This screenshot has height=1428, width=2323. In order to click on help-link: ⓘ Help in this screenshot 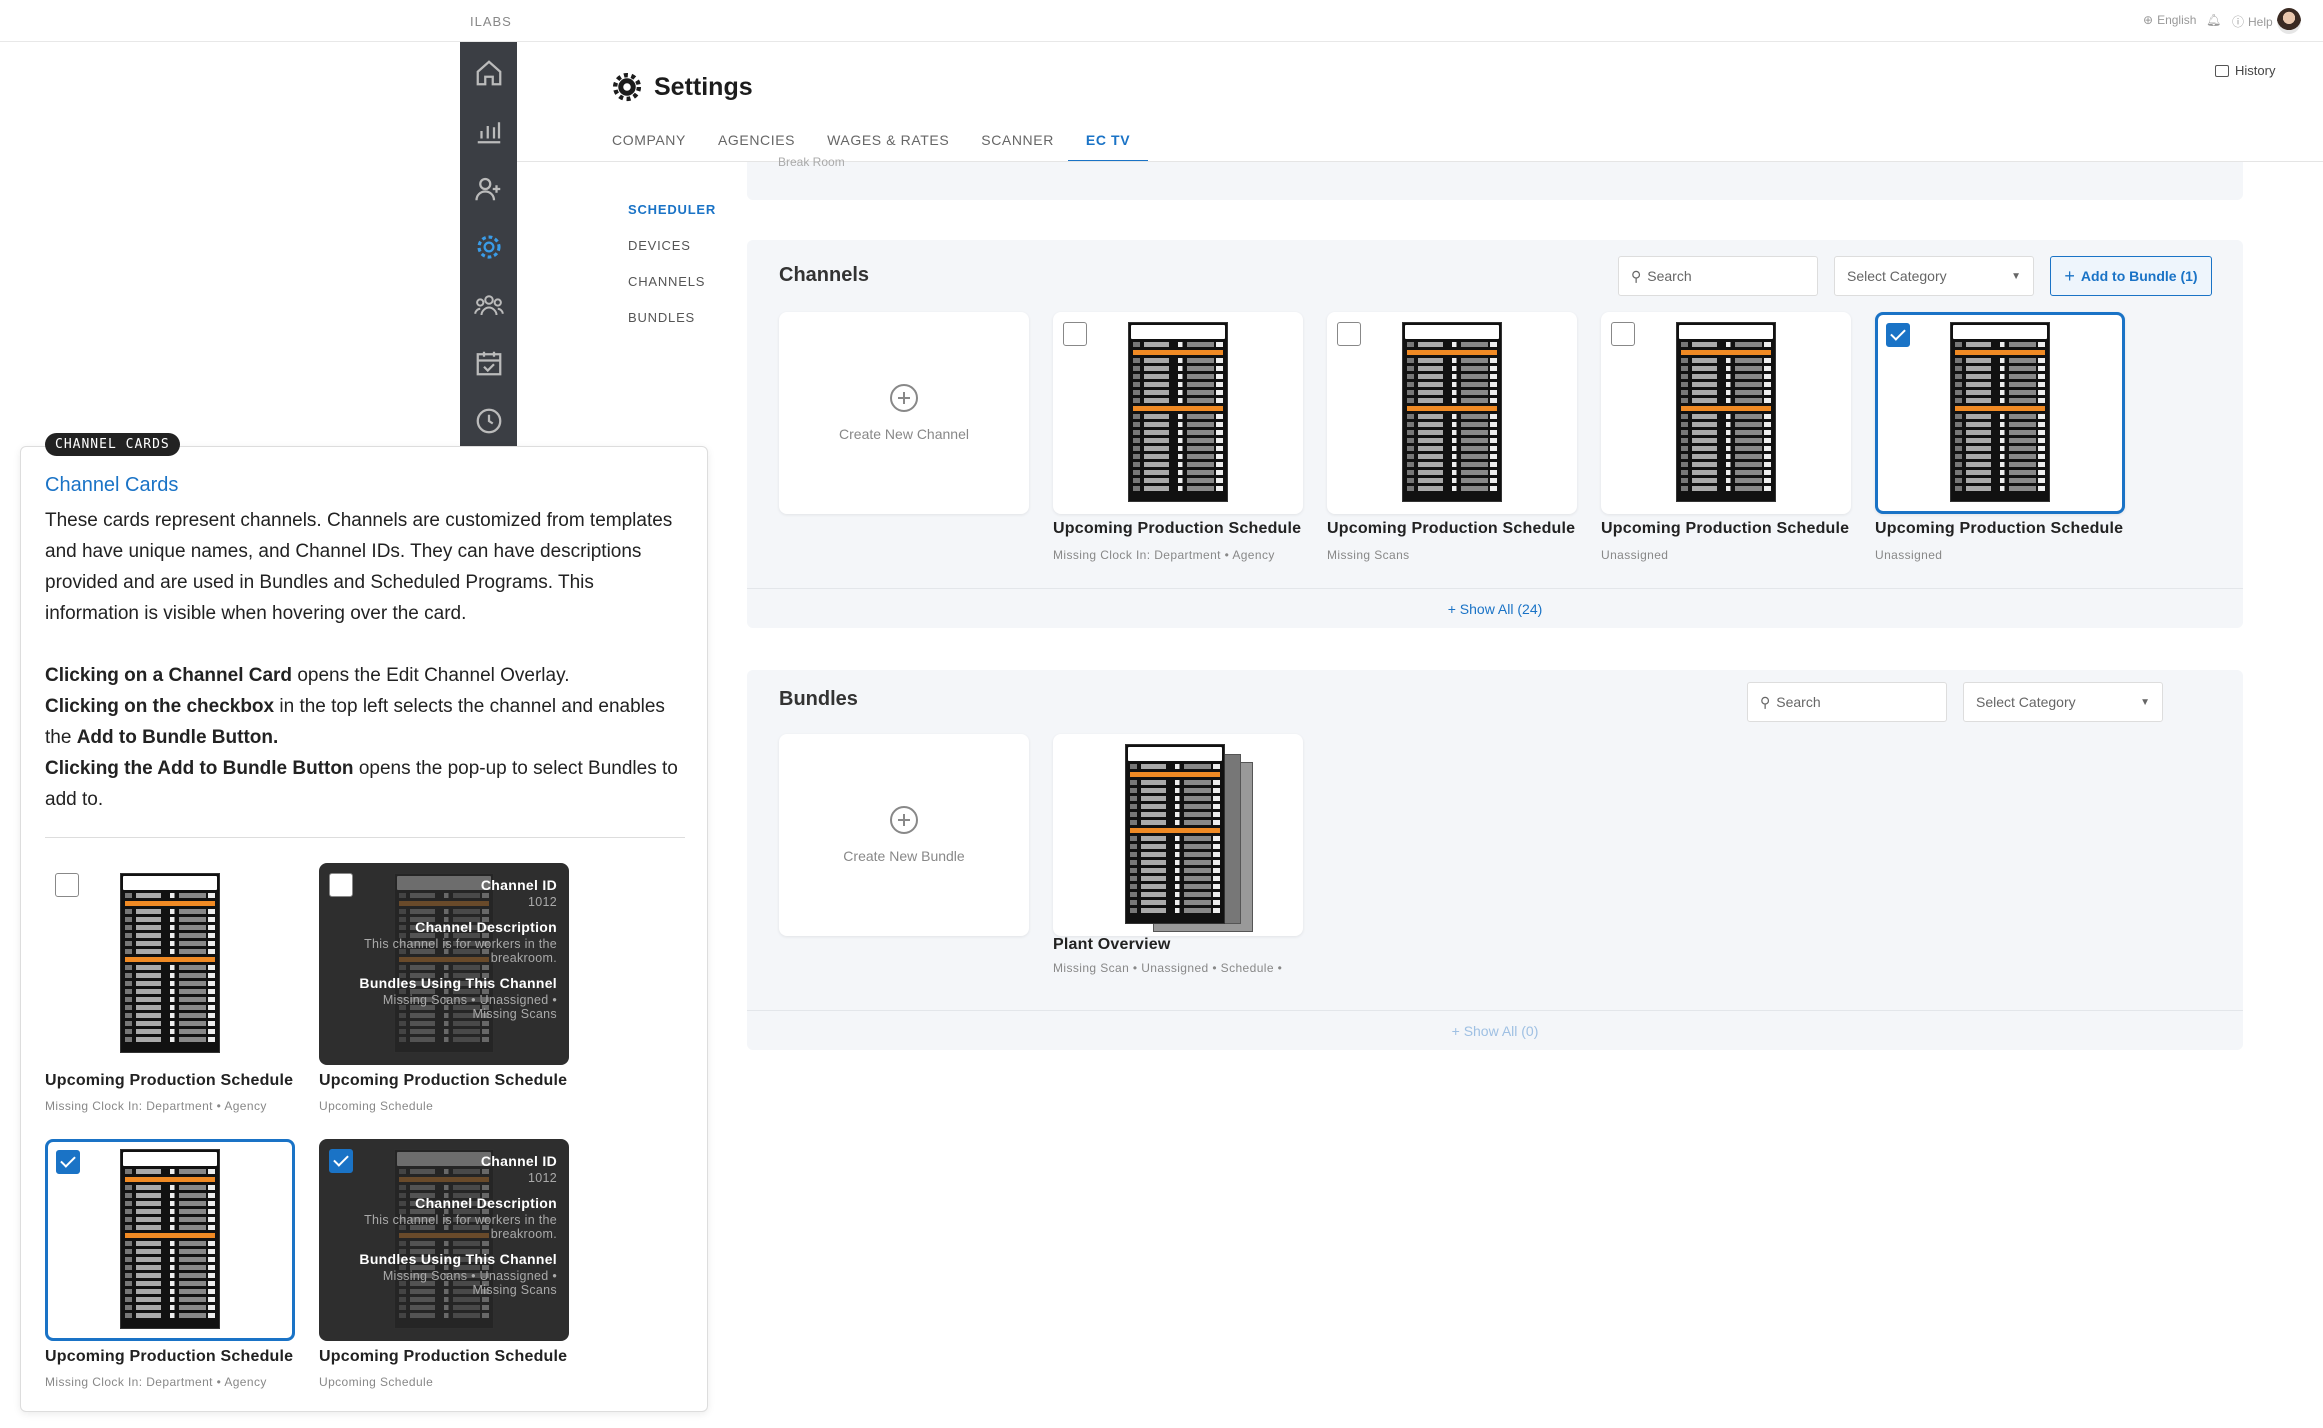, I will do `click(2252, 21)`.